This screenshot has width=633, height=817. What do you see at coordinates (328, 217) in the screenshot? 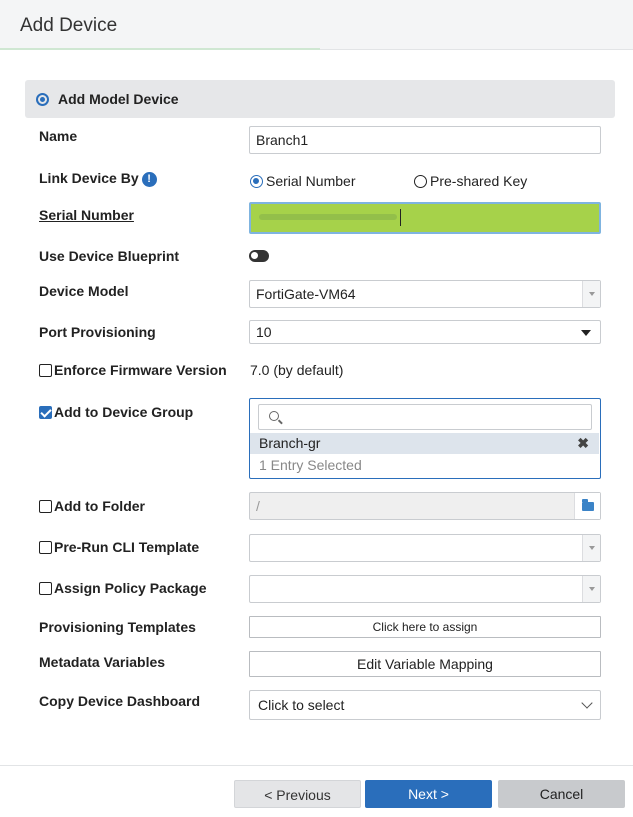
I see `blurred-serial-value` at bounding box center [328, 217].